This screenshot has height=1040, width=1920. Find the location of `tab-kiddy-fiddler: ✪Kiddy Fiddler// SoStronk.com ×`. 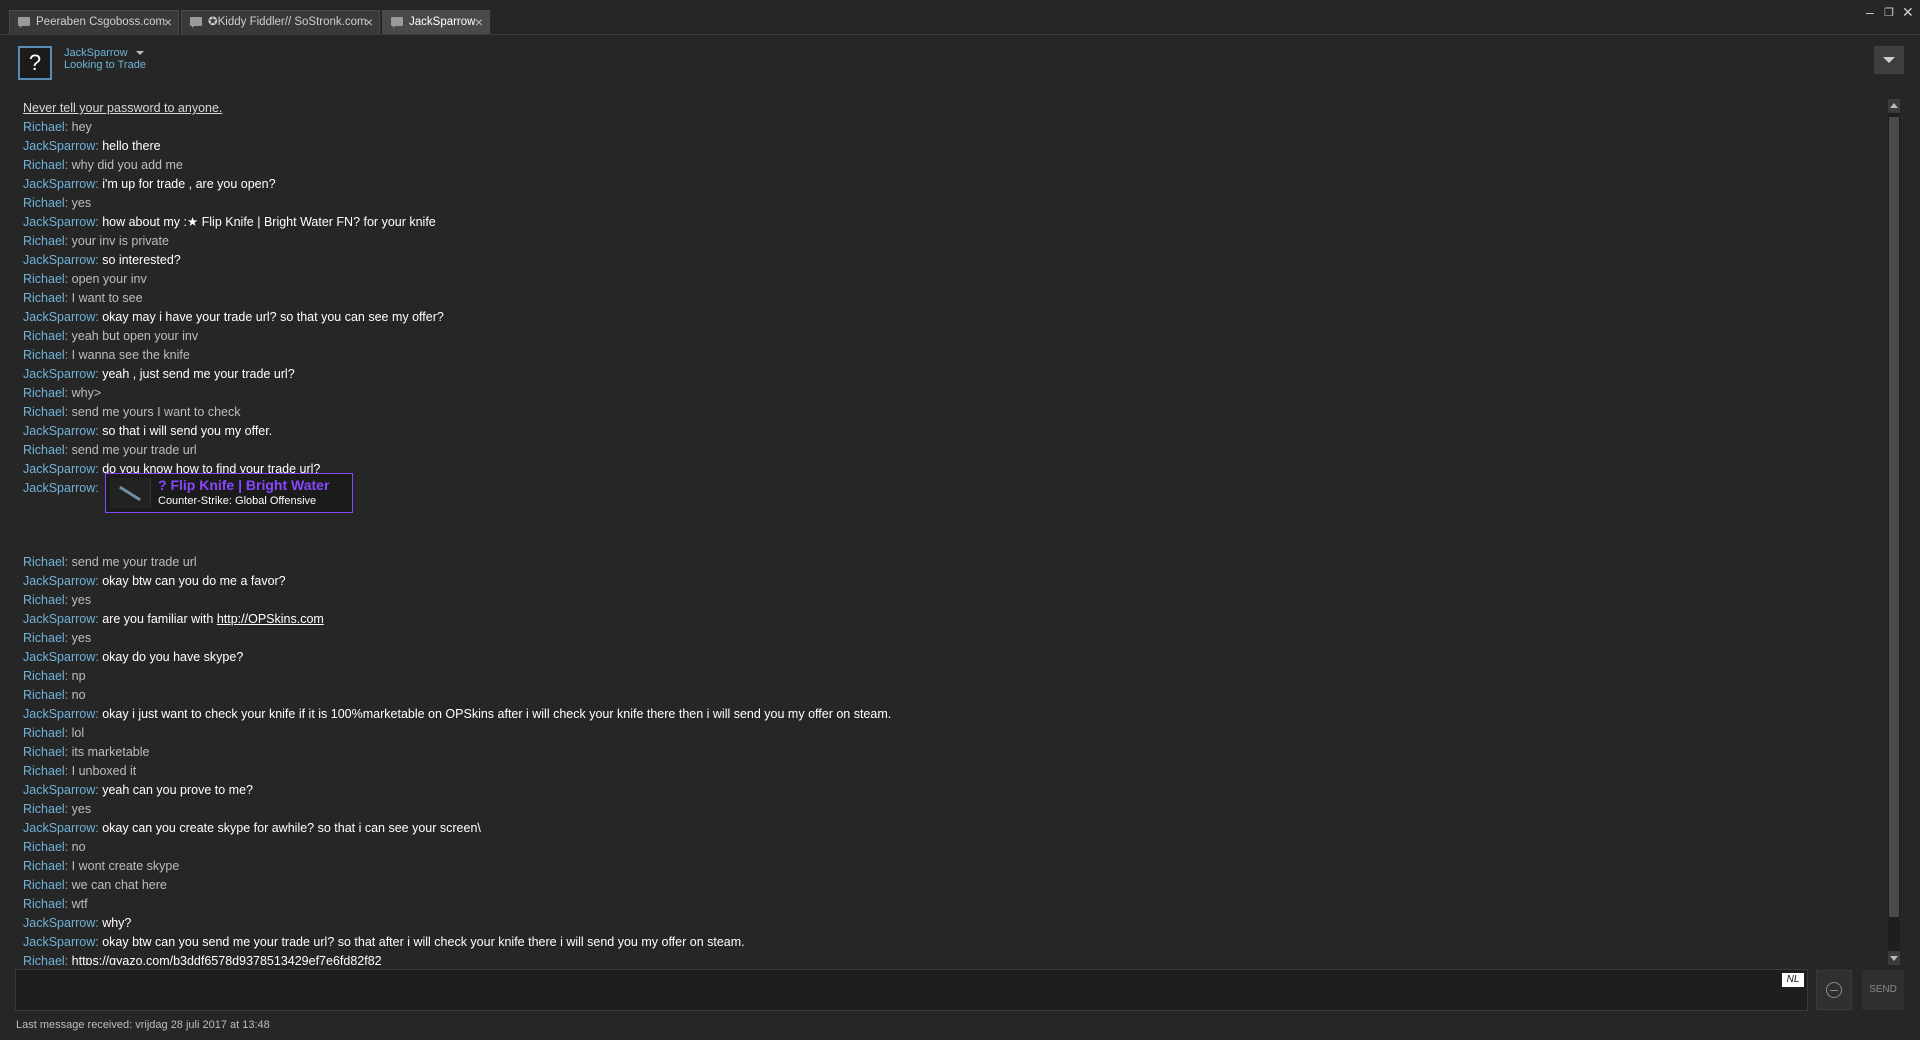

tab-kiddy-fiddler: ✪Kiddy Fiddler// SoStronk.com × is located at coordinates (280, 22).